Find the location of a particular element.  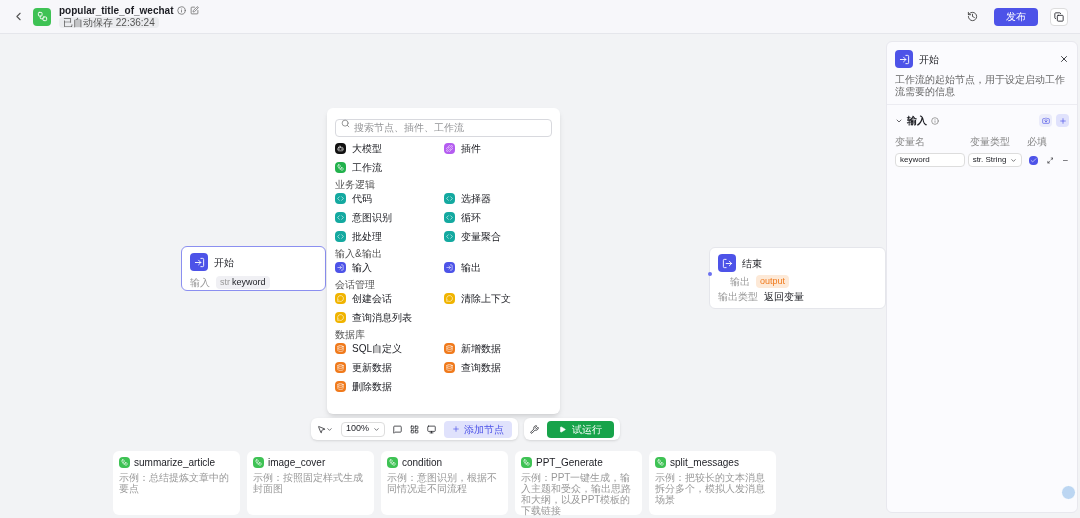

template-card: PPT_Generate 示例：PPT一键生成，输入主题和受众，输出思路和大纲，以及PPT模板的下载链接 is located at coordinates (578, 483).